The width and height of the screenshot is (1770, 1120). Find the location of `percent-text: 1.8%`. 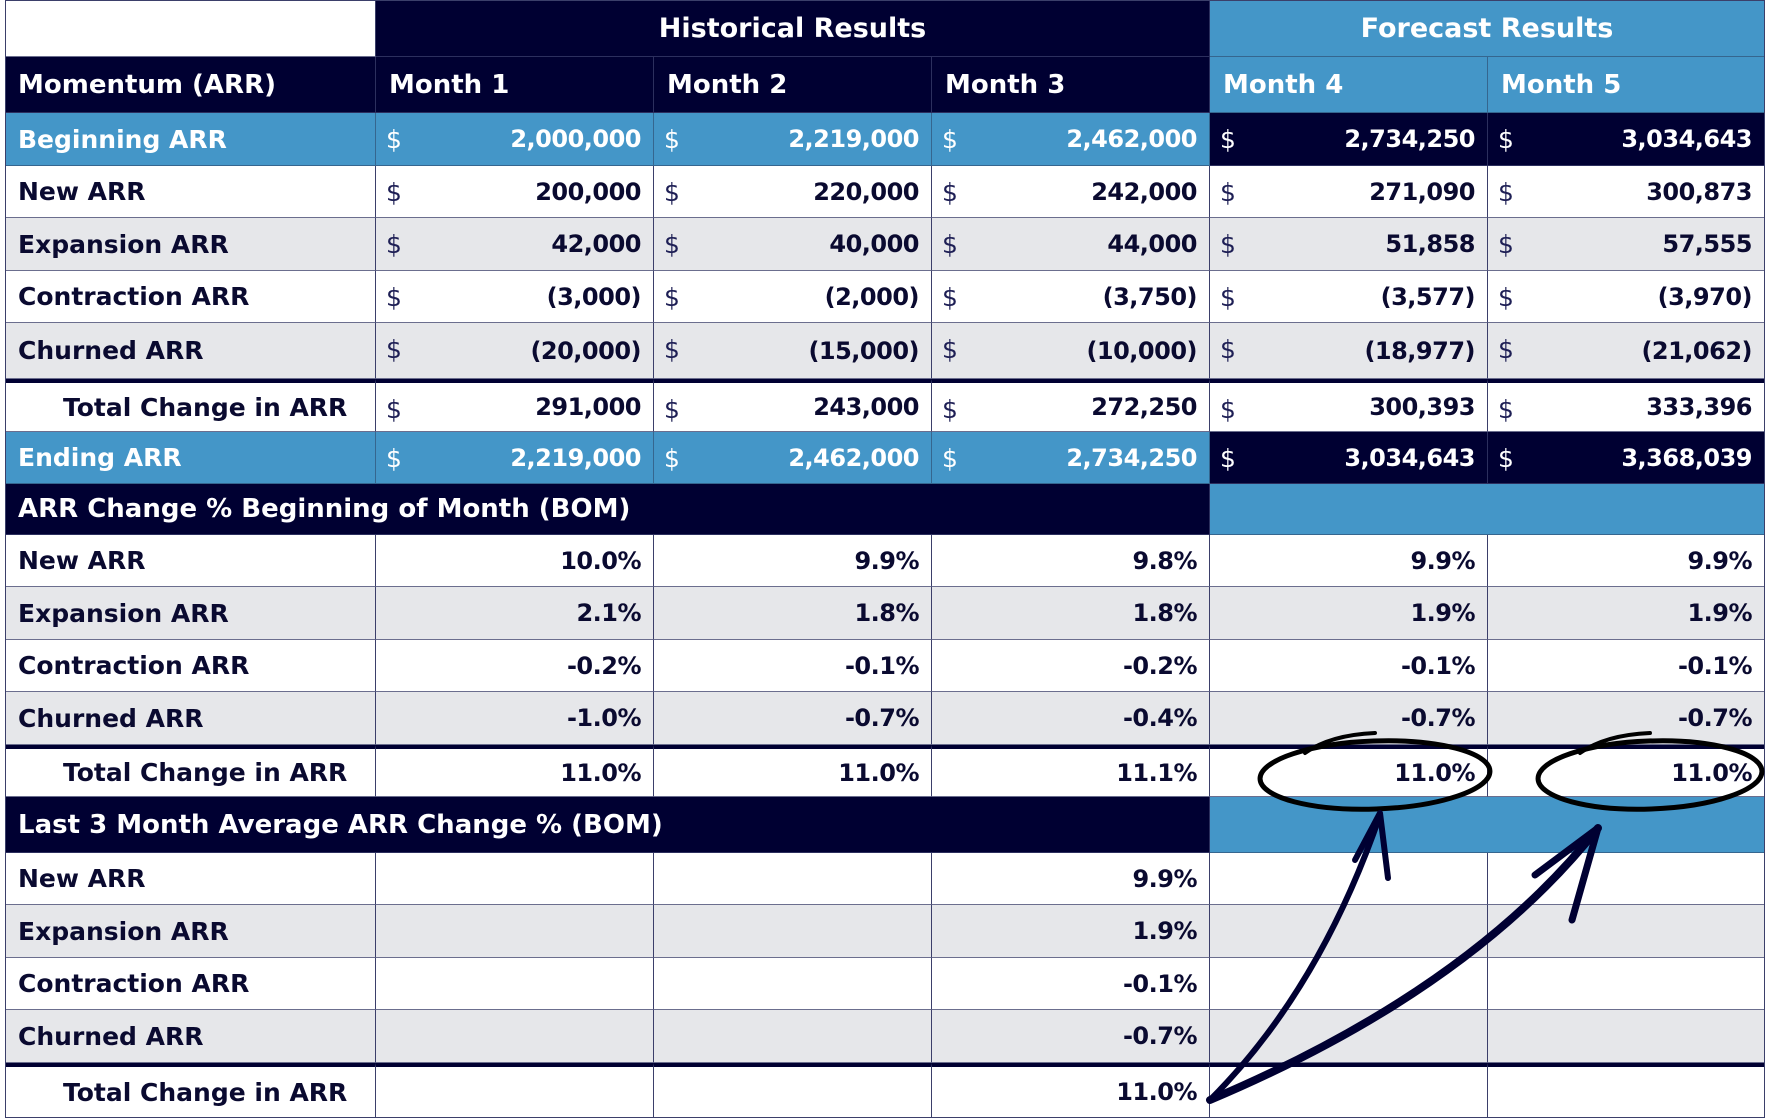

percent-text: 1.8% is located at coordinates (886, 613).